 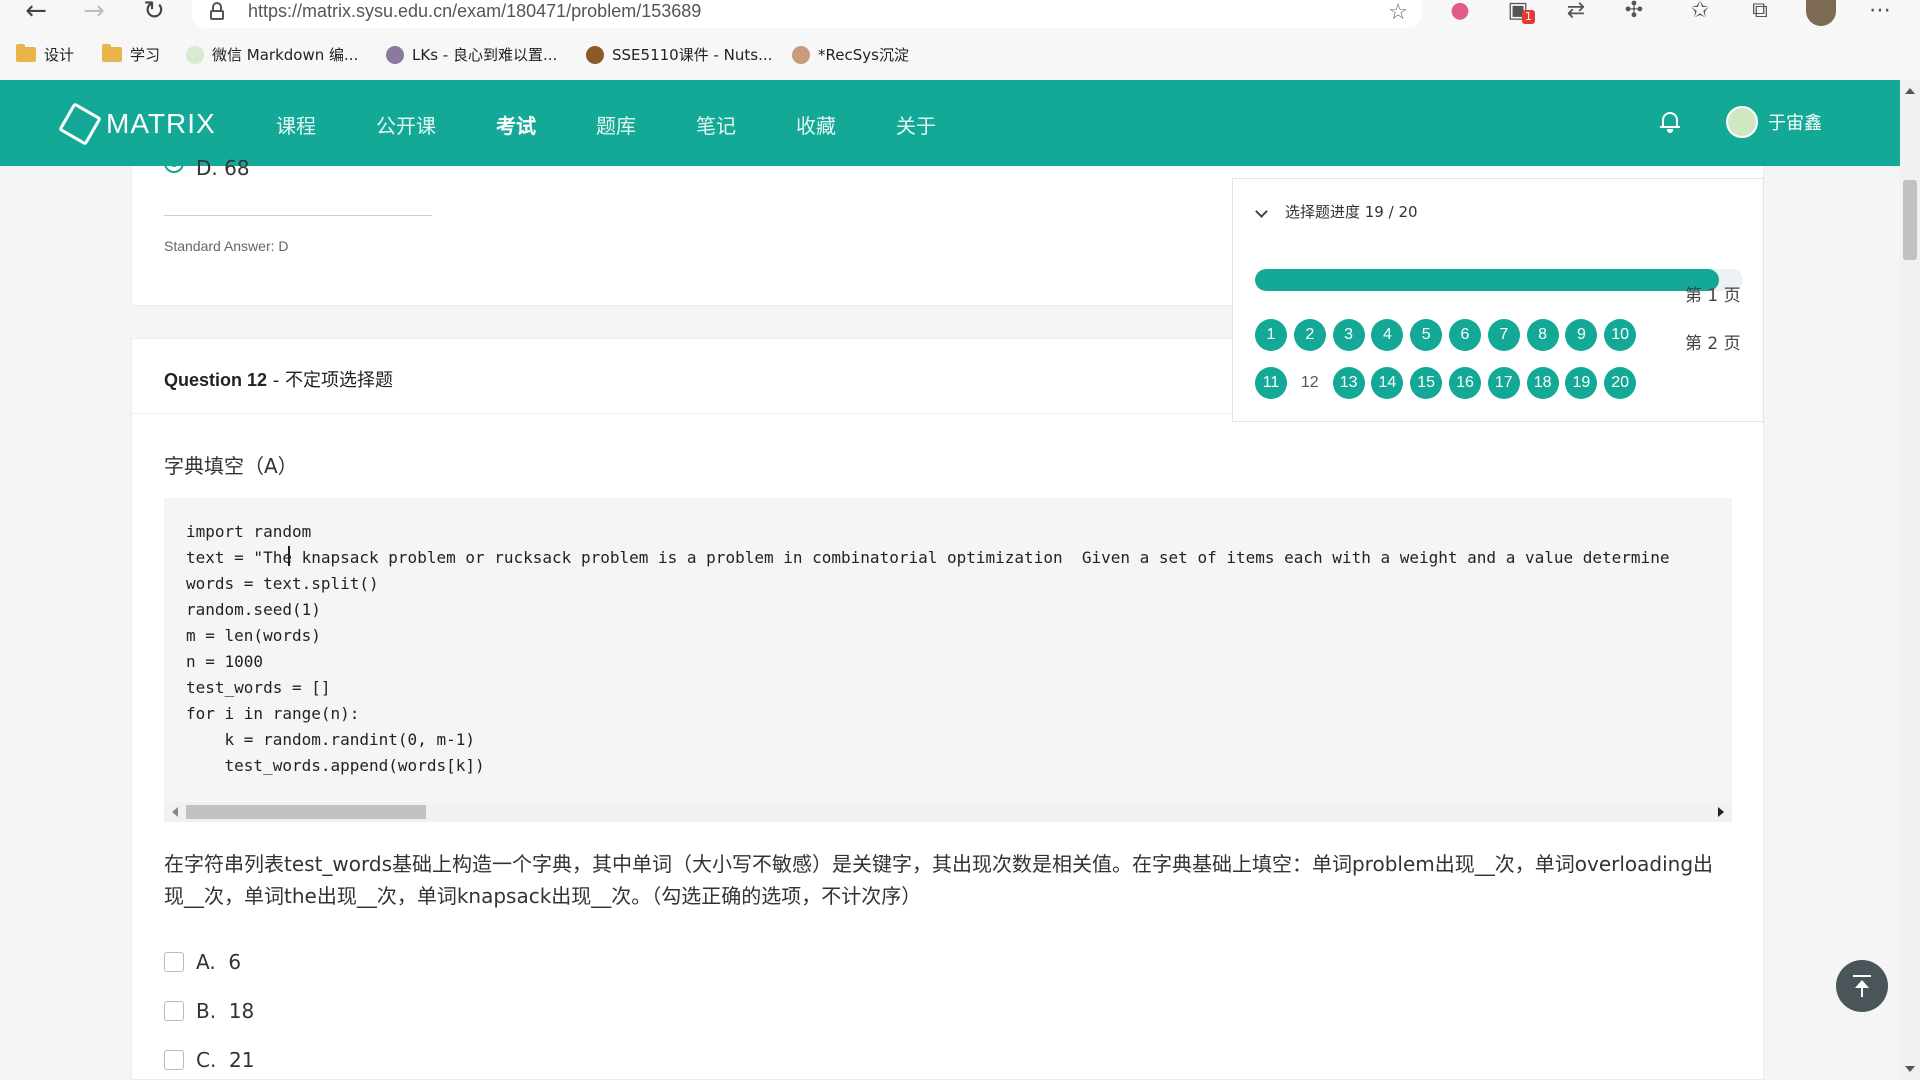 I want to click on question-nav-2: 2, so click(x=1309, y=335).